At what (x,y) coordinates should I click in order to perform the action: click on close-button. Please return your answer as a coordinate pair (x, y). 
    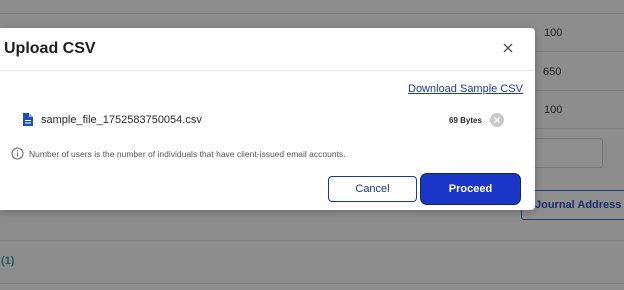
    Looking at the image, I should click on (508, 48).